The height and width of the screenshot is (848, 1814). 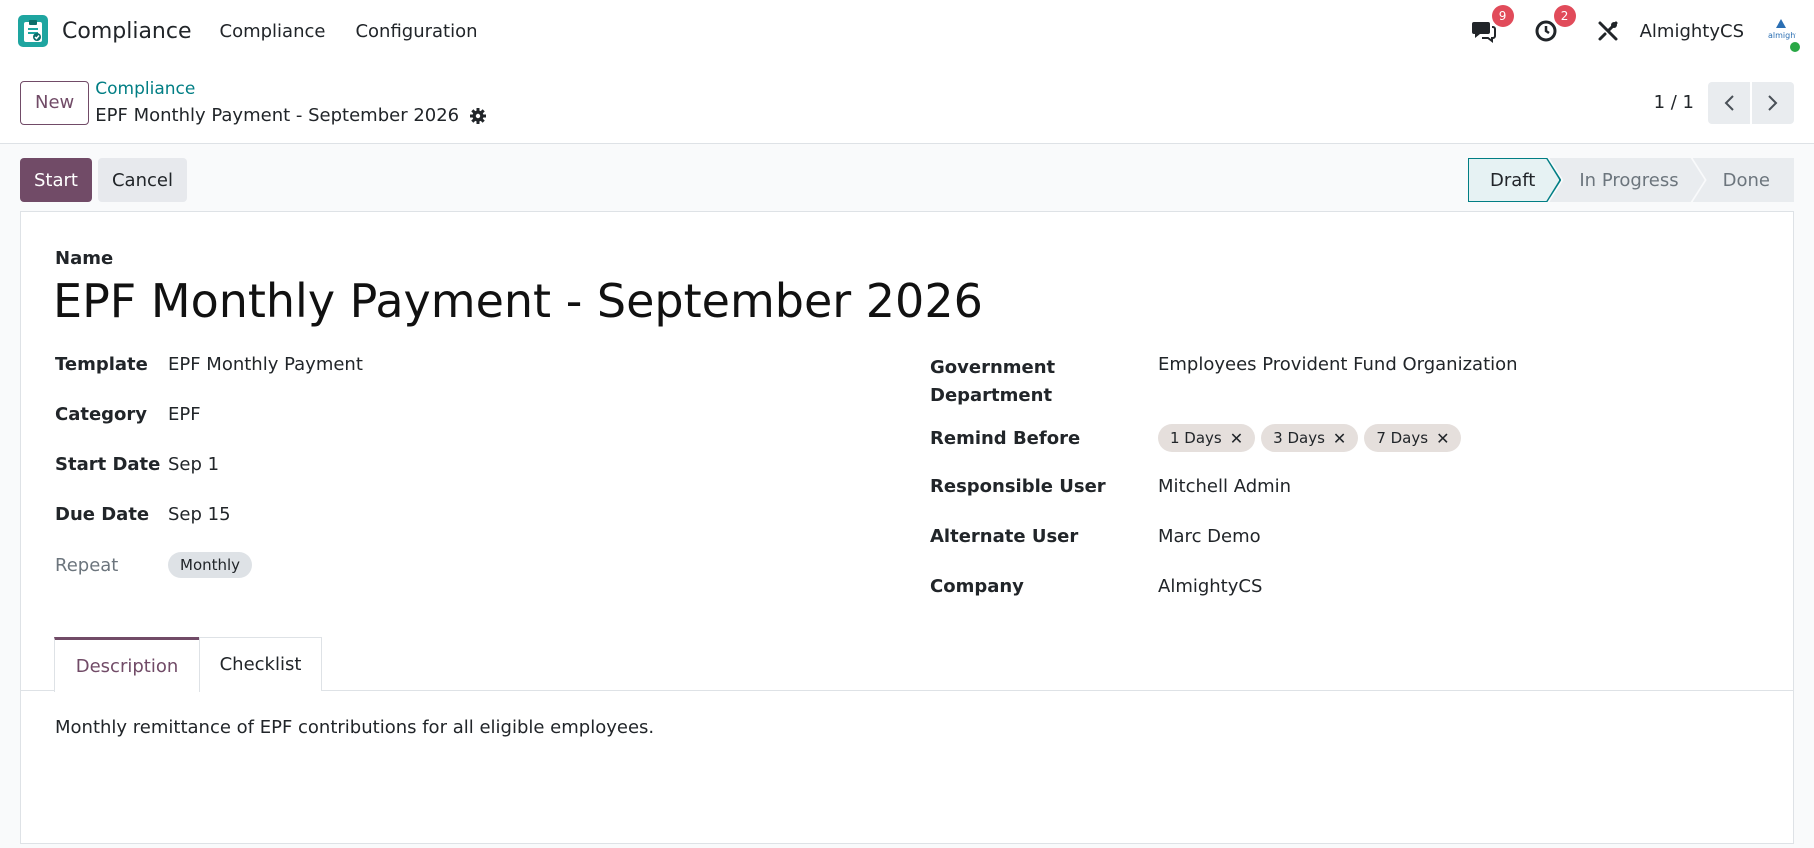 I want to click on compliance-app-icon, so click(x=33, y=31).